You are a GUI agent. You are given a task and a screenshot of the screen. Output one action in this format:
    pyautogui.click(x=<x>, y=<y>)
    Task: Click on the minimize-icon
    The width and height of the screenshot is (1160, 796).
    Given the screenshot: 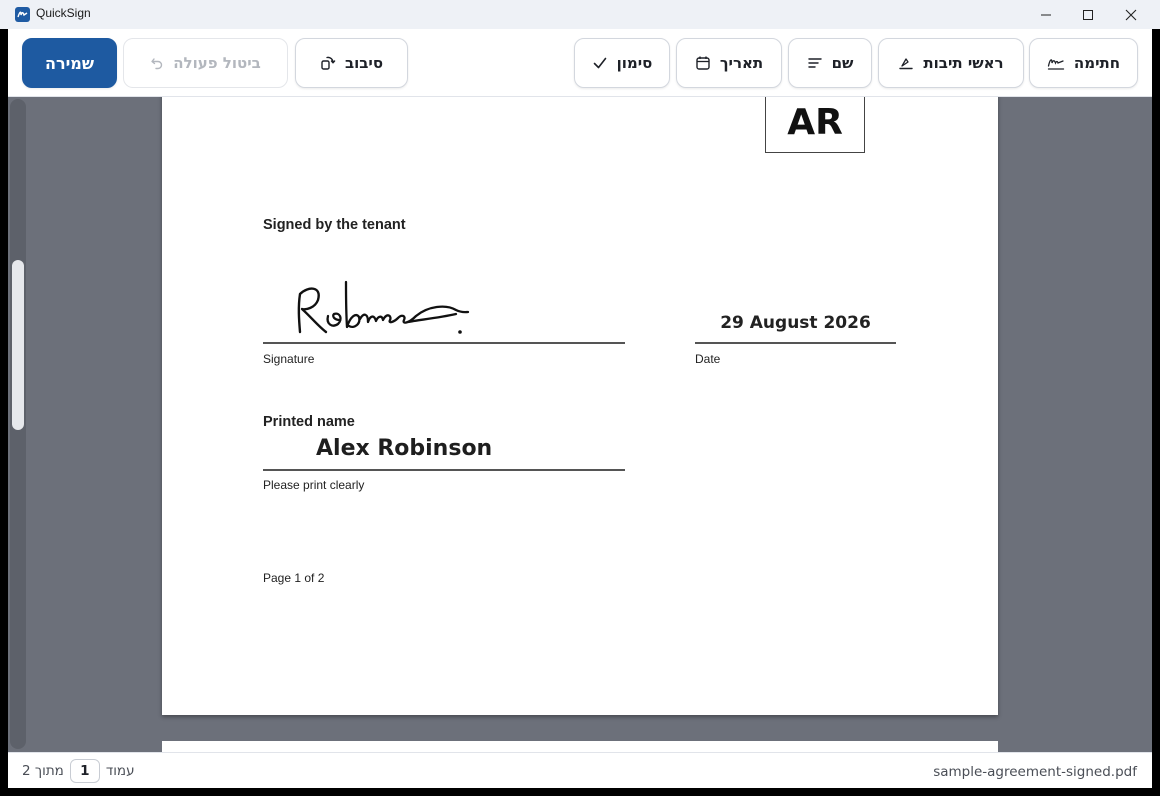 What is the action you would take?
    pyautogui.click(x=1046, y=14)
    